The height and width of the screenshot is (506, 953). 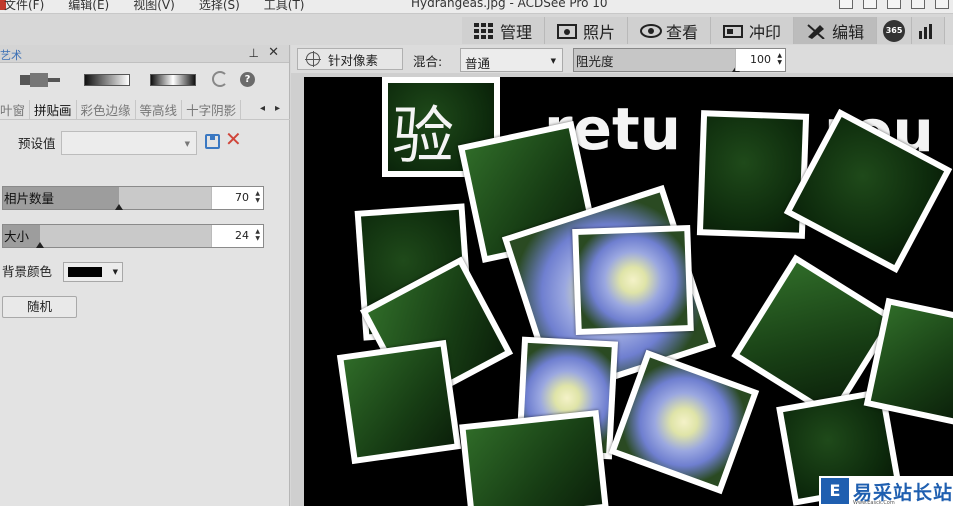 What do you see at coordinates (257, 197) in the screenshot?
I see `photo-count-spinner: ▲ ▼` at bounding box center [257, 197].